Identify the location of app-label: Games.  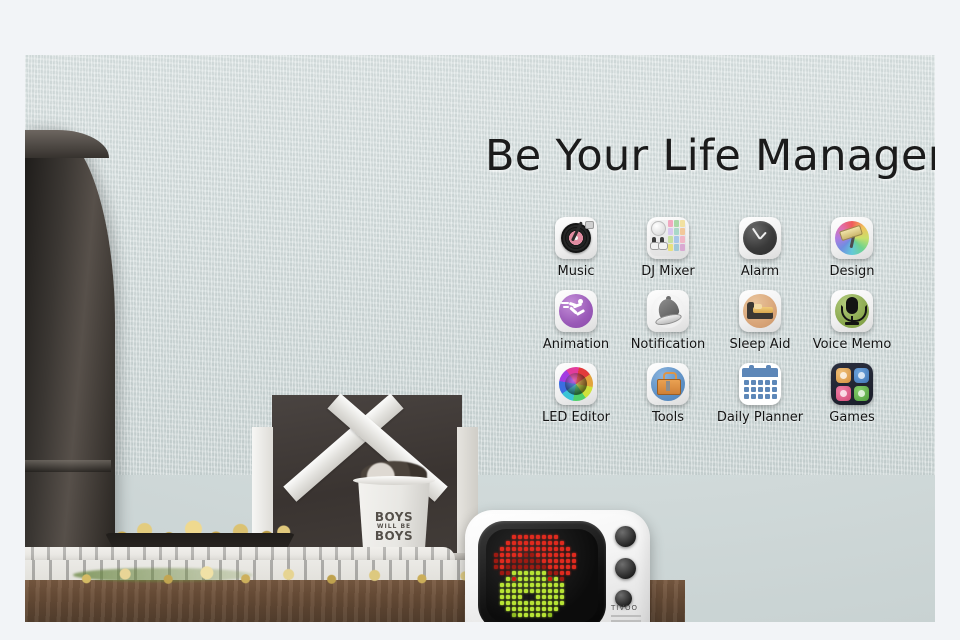
(852, 417).